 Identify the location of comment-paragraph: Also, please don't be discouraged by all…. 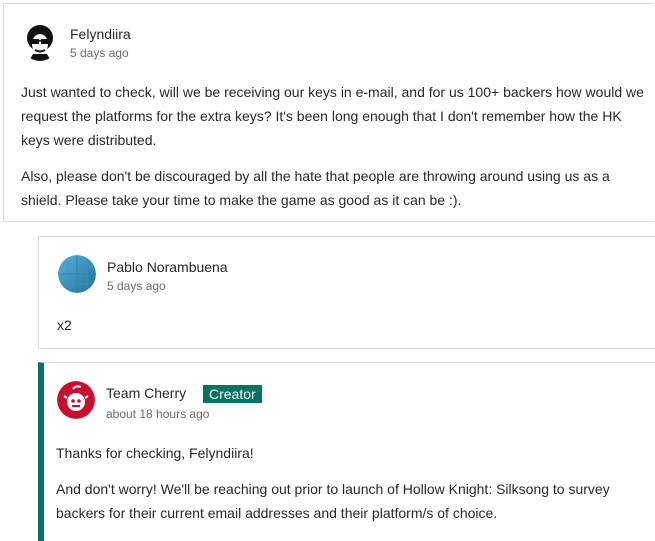
(315, 188).